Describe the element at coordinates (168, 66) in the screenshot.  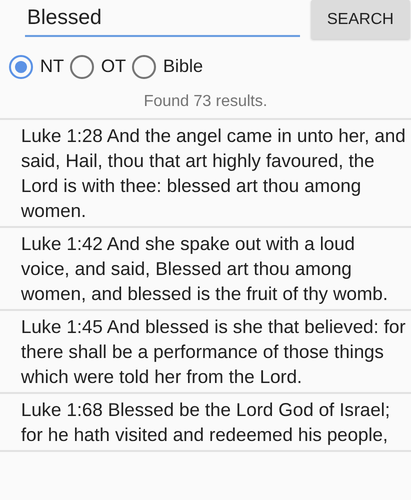
I see `scope-radio: Bible` at that location.